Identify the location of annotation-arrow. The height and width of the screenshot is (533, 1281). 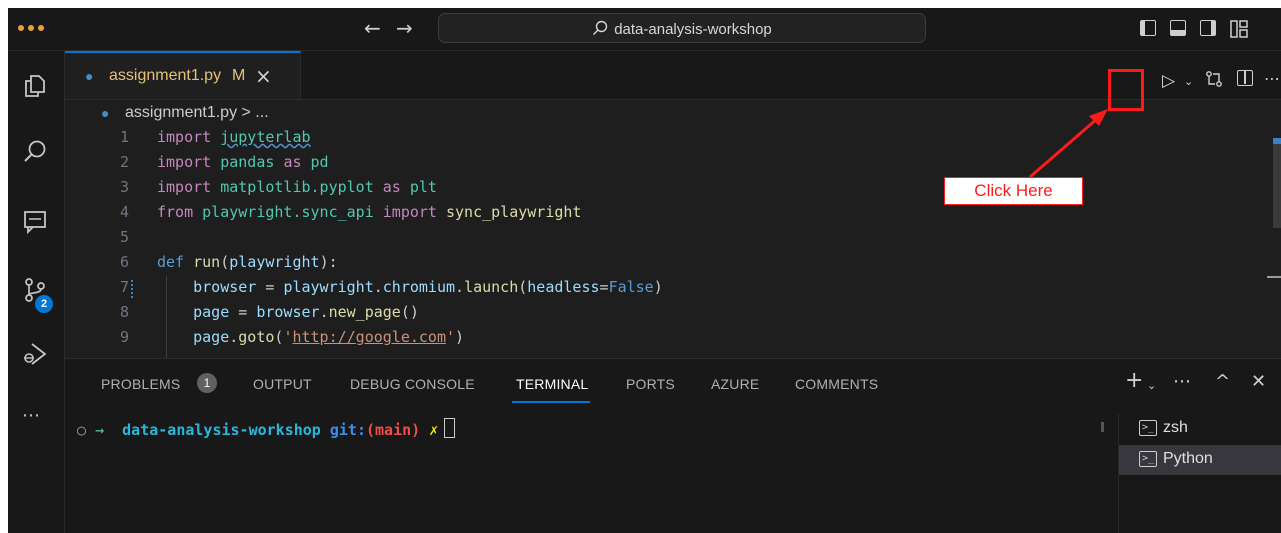
(1068, 144).